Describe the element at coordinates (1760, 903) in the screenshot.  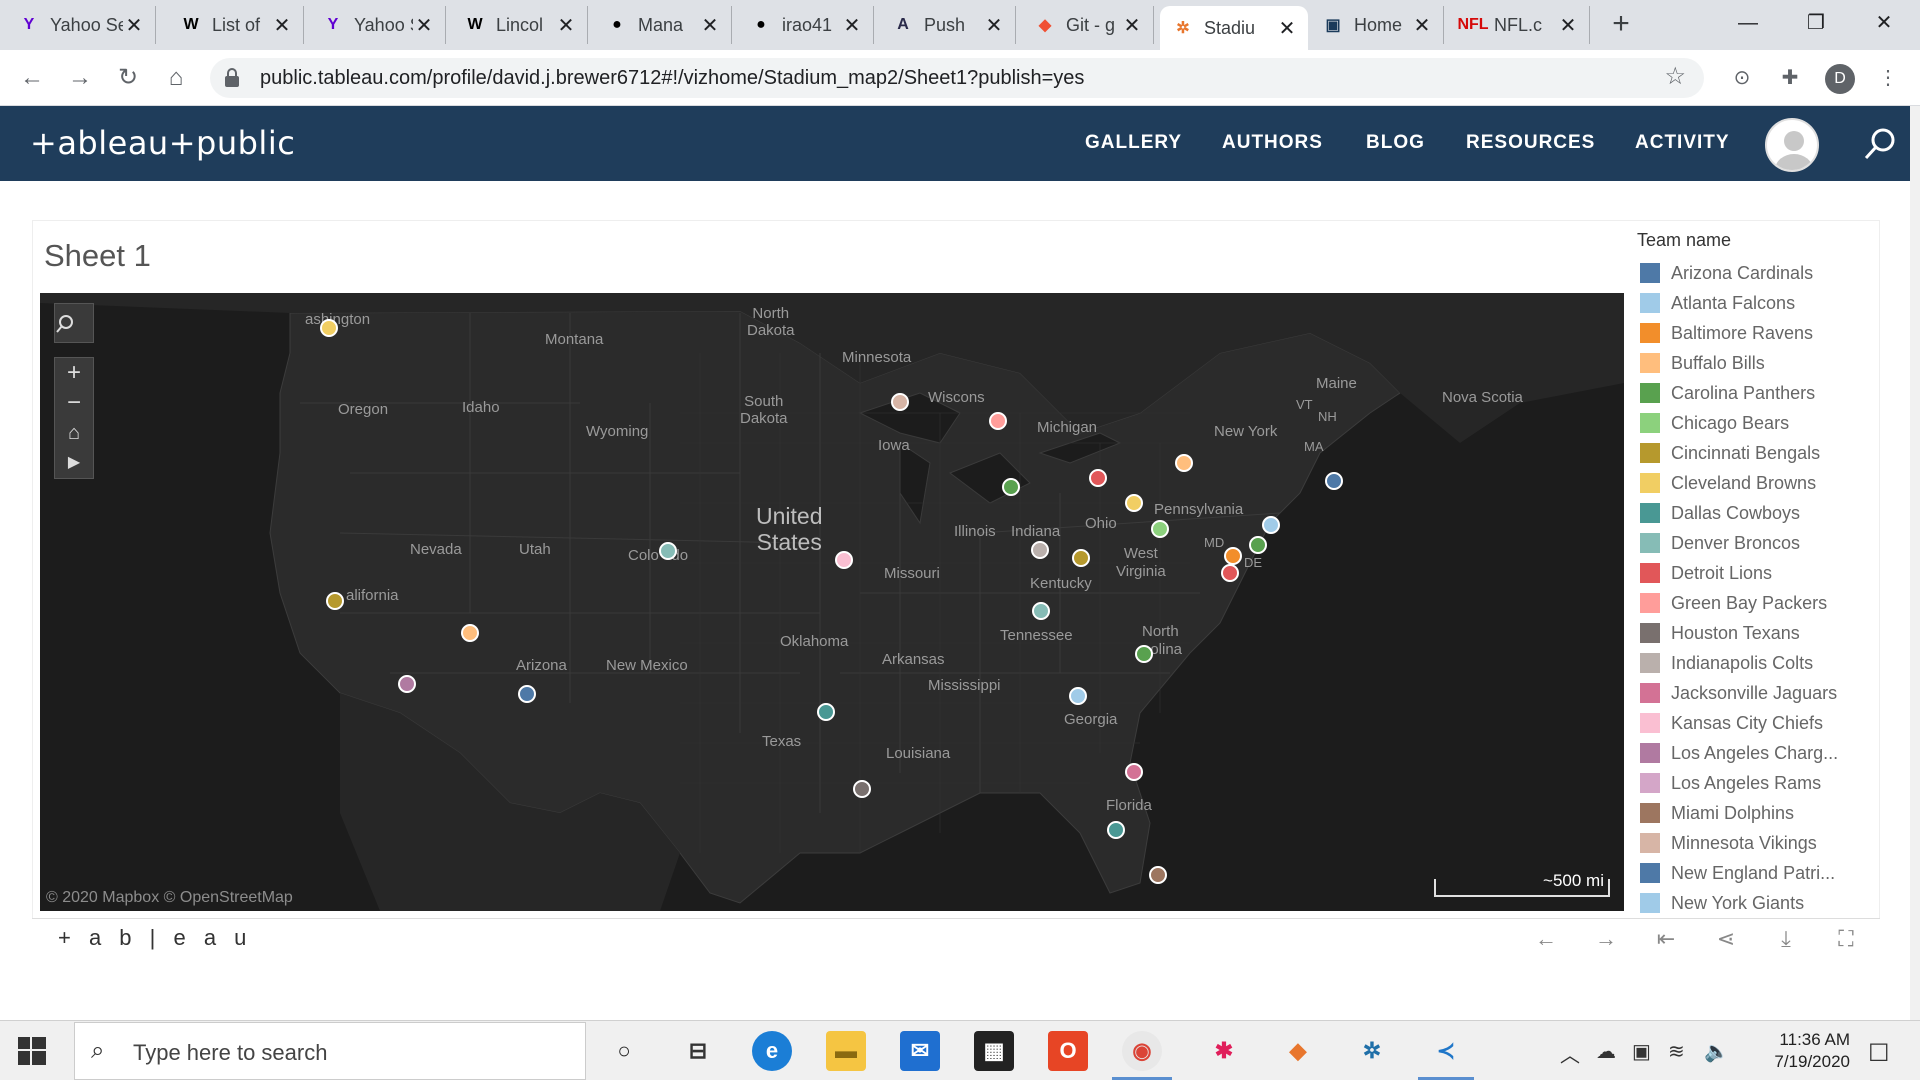
I see `legend-item: New York Giants` at that location.